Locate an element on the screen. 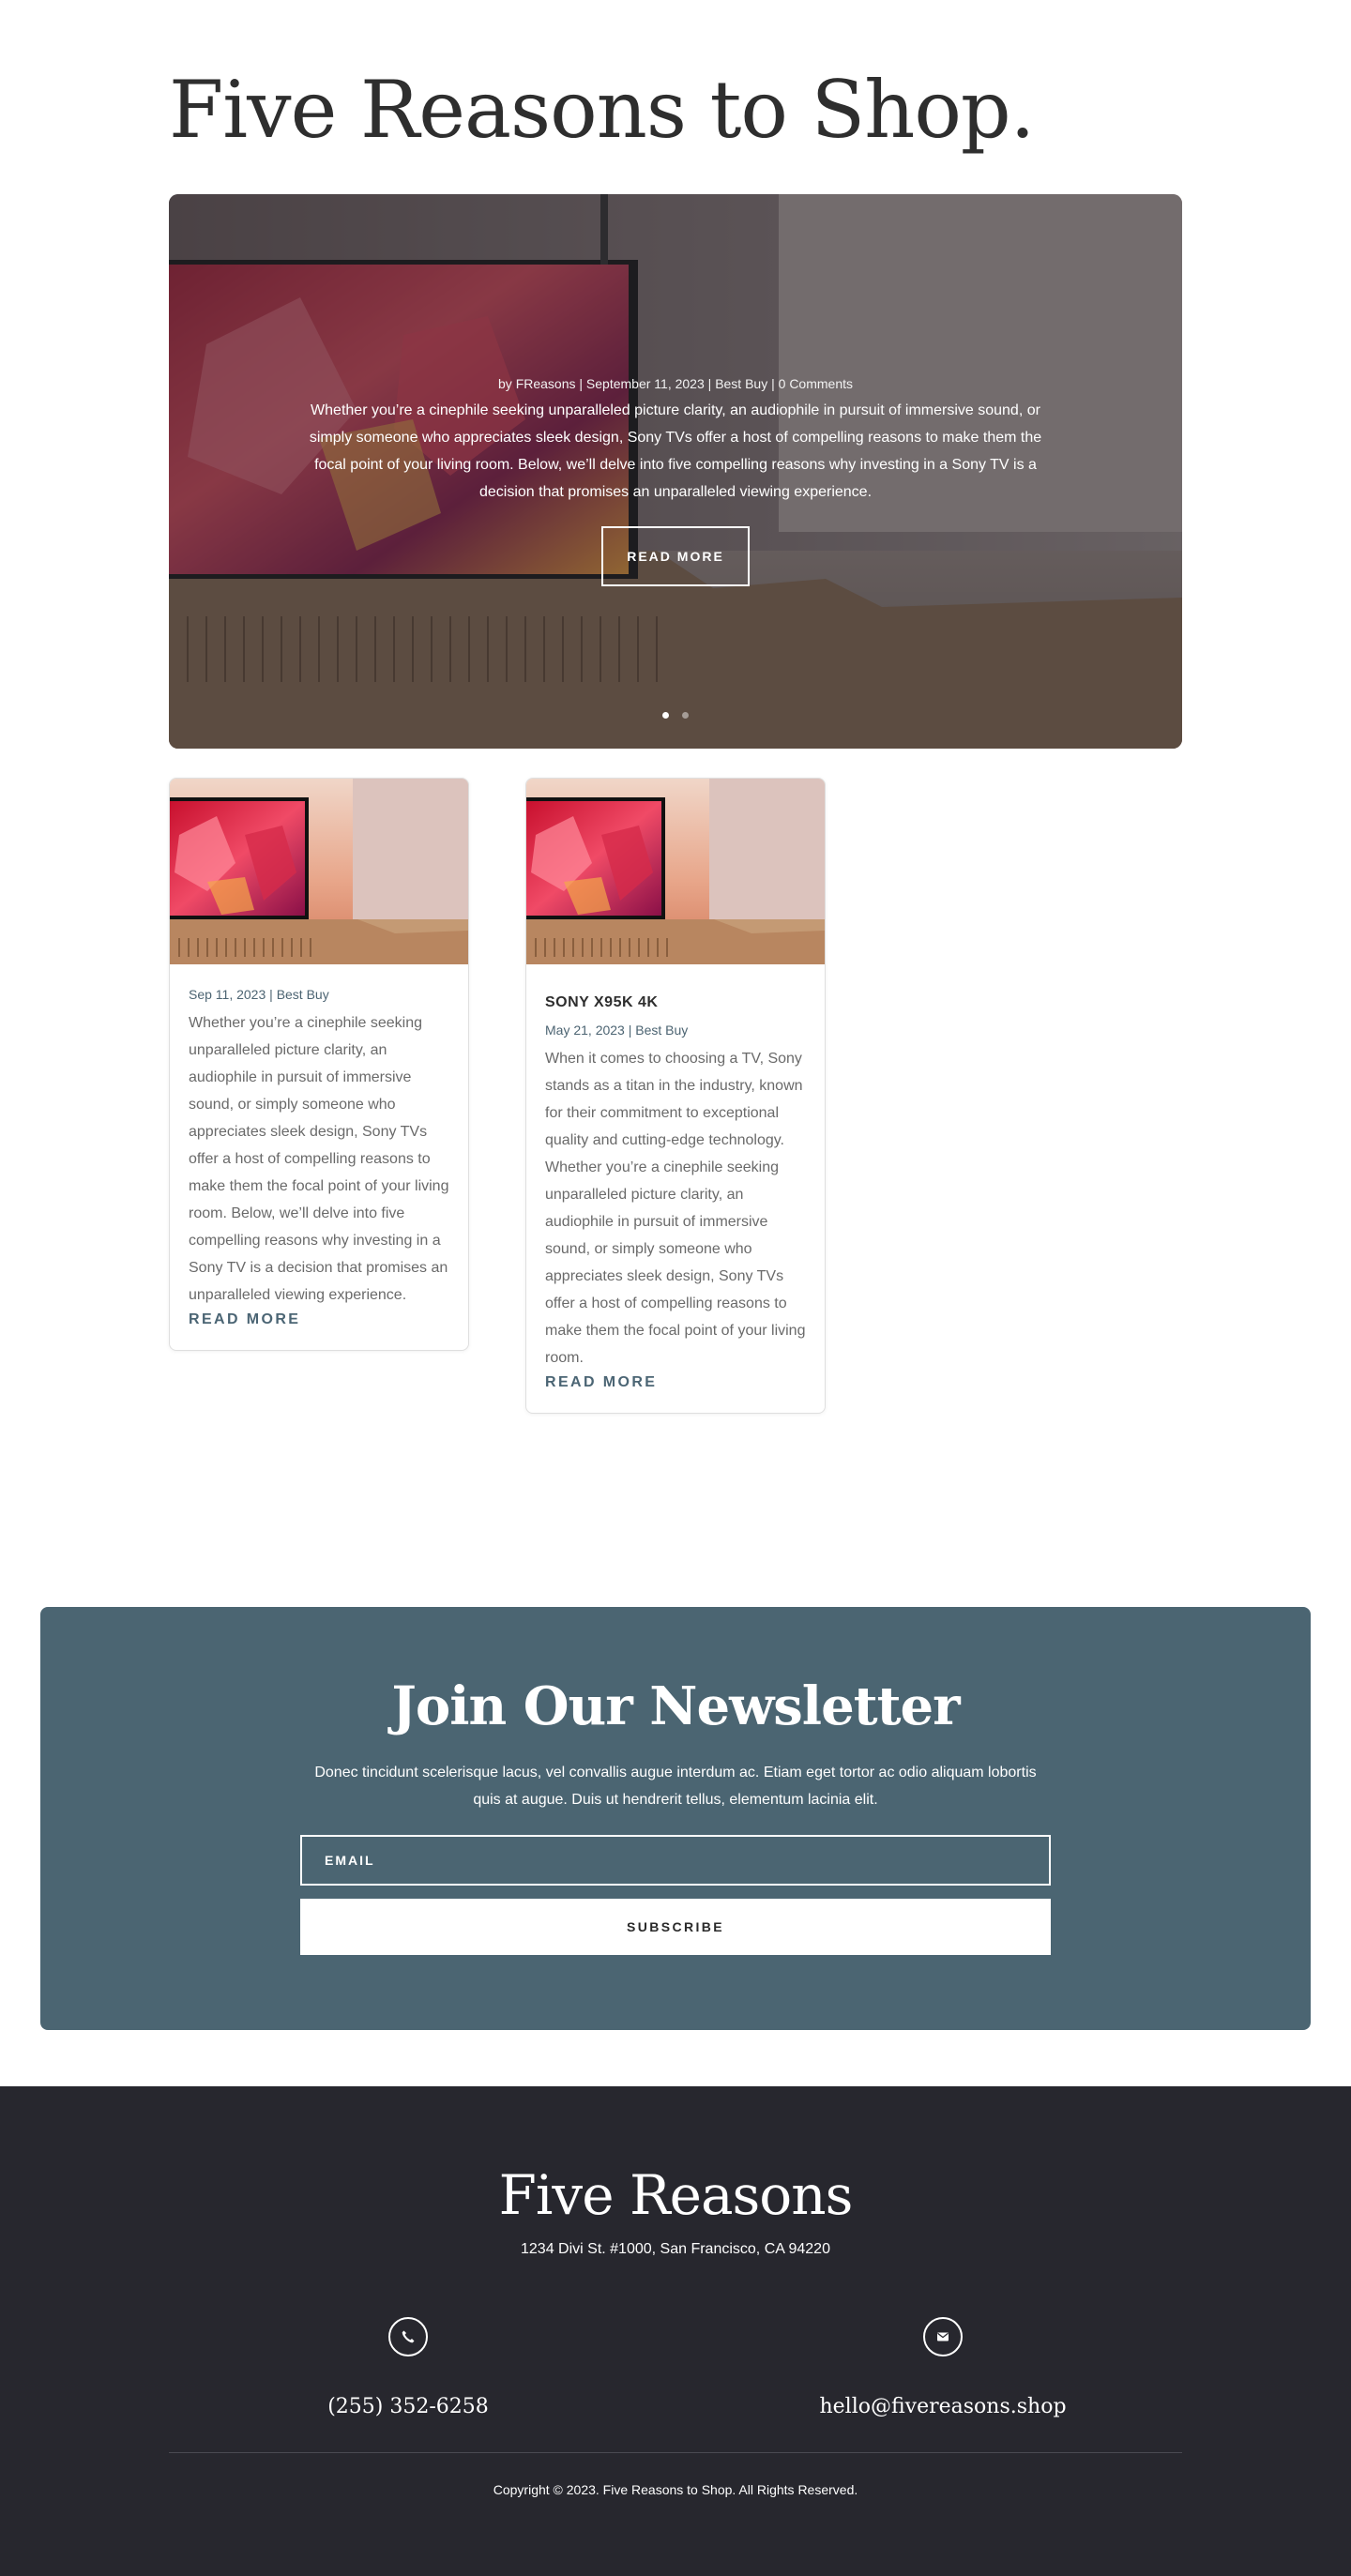  post-date: Sep 11, 2023 is located at coordinates (227, 994).